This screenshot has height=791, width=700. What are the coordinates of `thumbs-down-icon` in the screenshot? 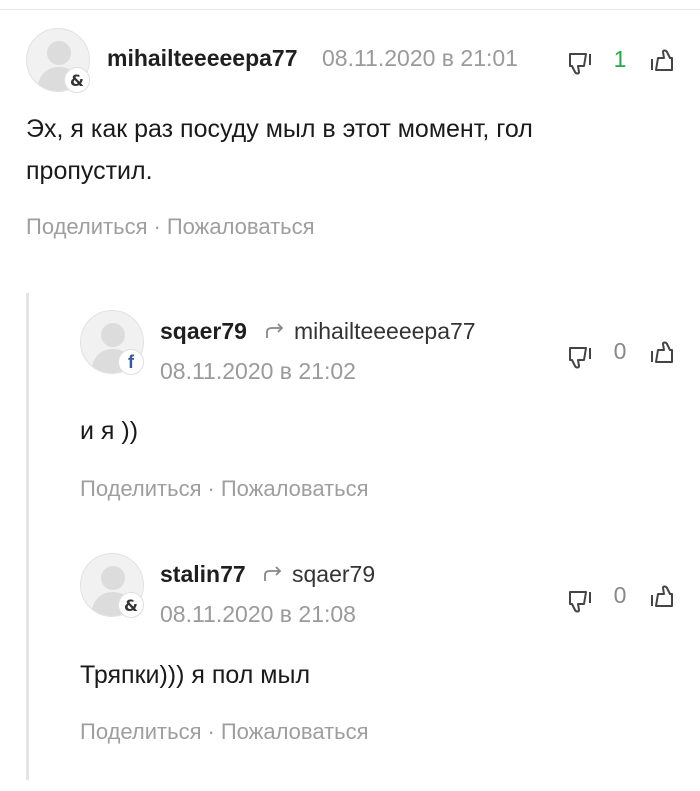 It's located at (581, 601).